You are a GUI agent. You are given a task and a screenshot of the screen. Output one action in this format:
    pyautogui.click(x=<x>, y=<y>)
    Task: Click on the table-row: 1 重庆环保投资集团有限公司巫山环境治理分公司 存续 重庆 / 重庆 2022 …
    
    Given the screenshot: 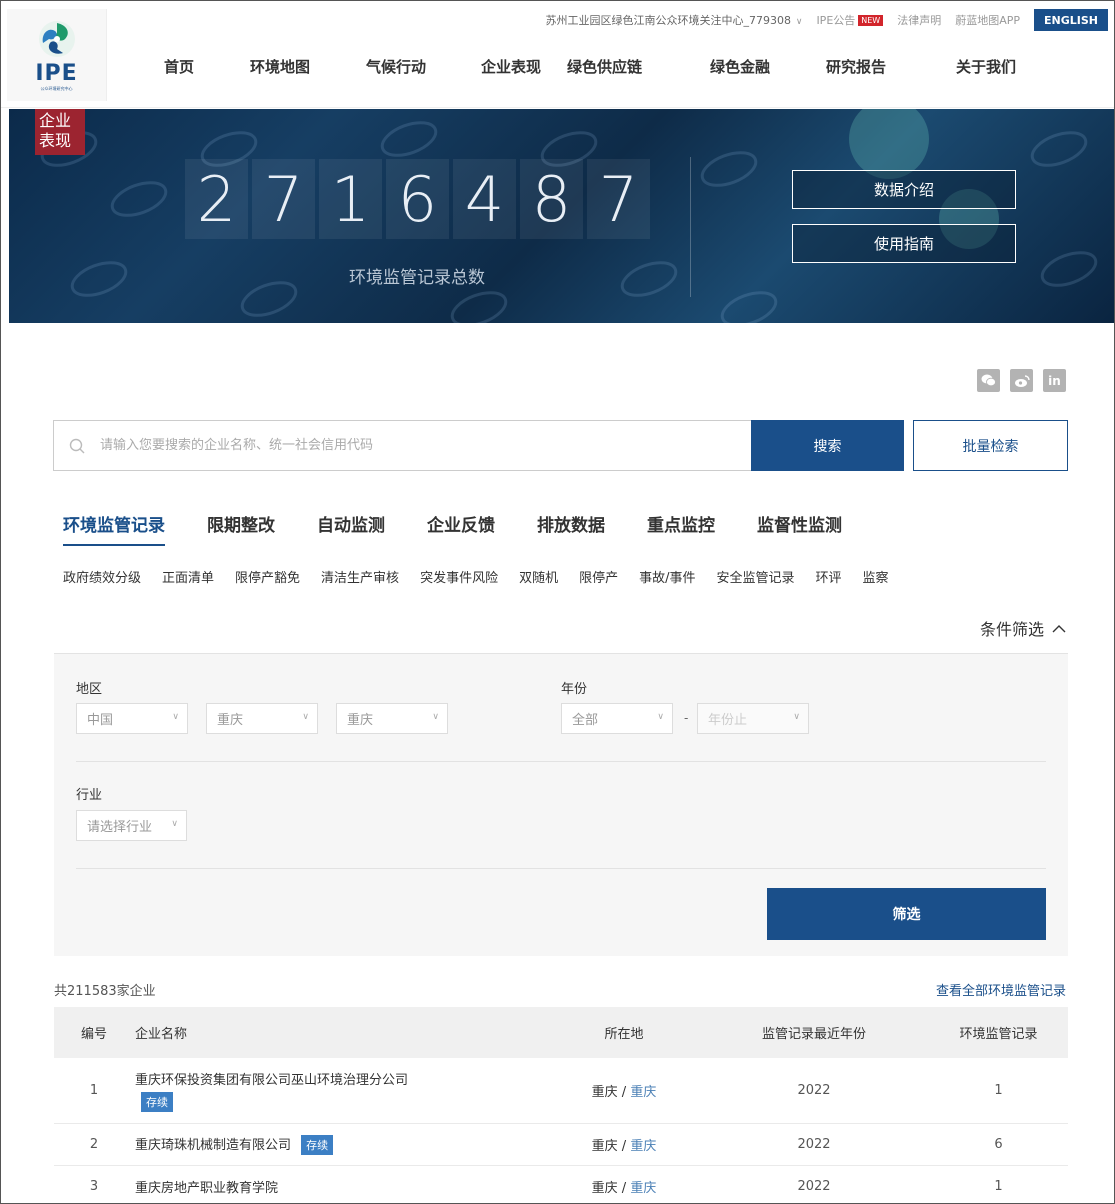 What is the action you would take?
    pyautogui.click(x=561, y=1091)
    